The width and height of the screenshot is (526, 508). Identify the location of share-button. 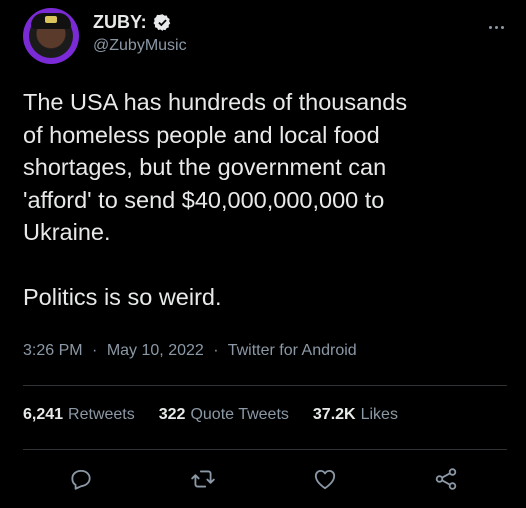
(446, 479).